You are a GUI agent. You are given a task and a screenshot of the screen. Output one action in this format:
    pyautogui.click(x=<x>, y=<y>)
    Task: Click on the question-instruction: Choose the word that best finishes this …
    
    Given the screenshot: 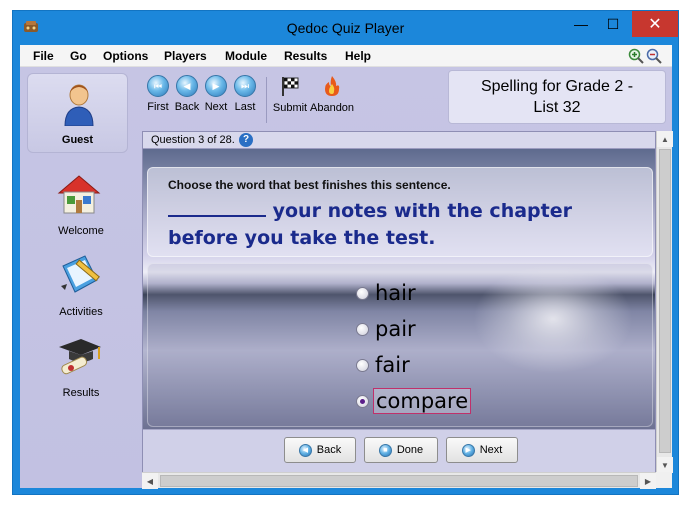 What is the action you would take?
    pyautogui.click(x=309, y=185)
    